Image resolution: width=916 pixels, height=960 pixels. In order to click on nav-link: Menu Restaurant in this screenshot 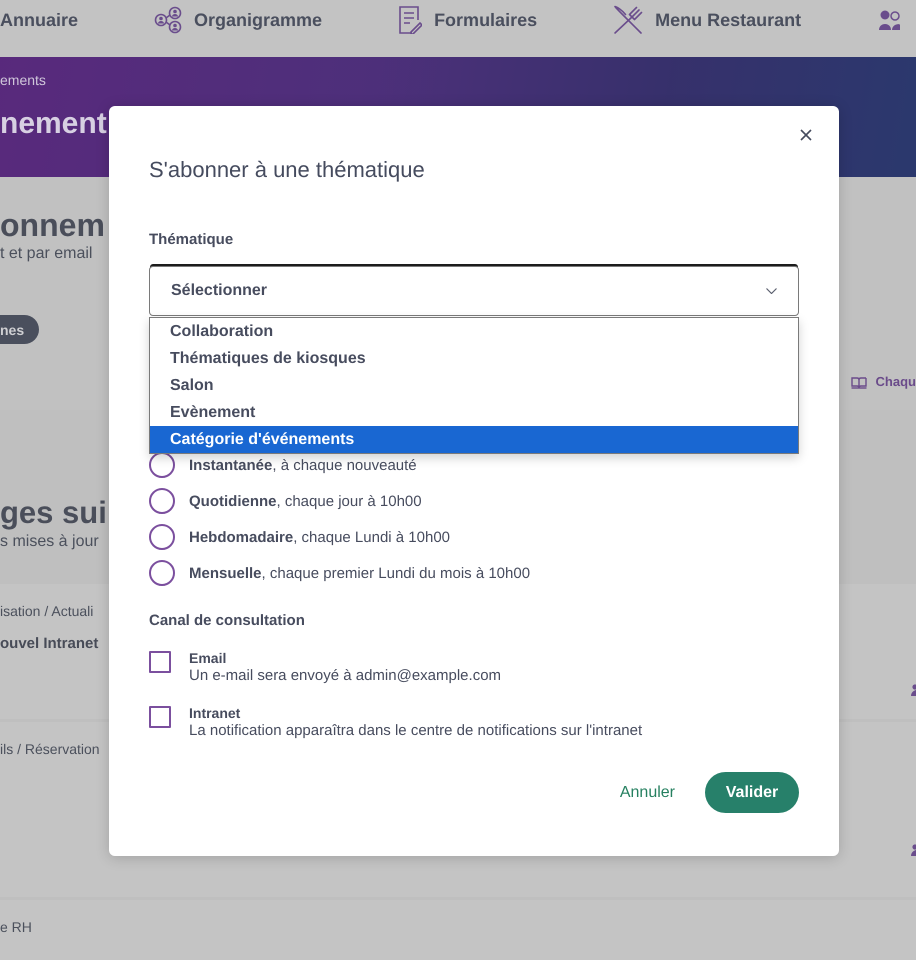, I will do `click(707, 20)`.